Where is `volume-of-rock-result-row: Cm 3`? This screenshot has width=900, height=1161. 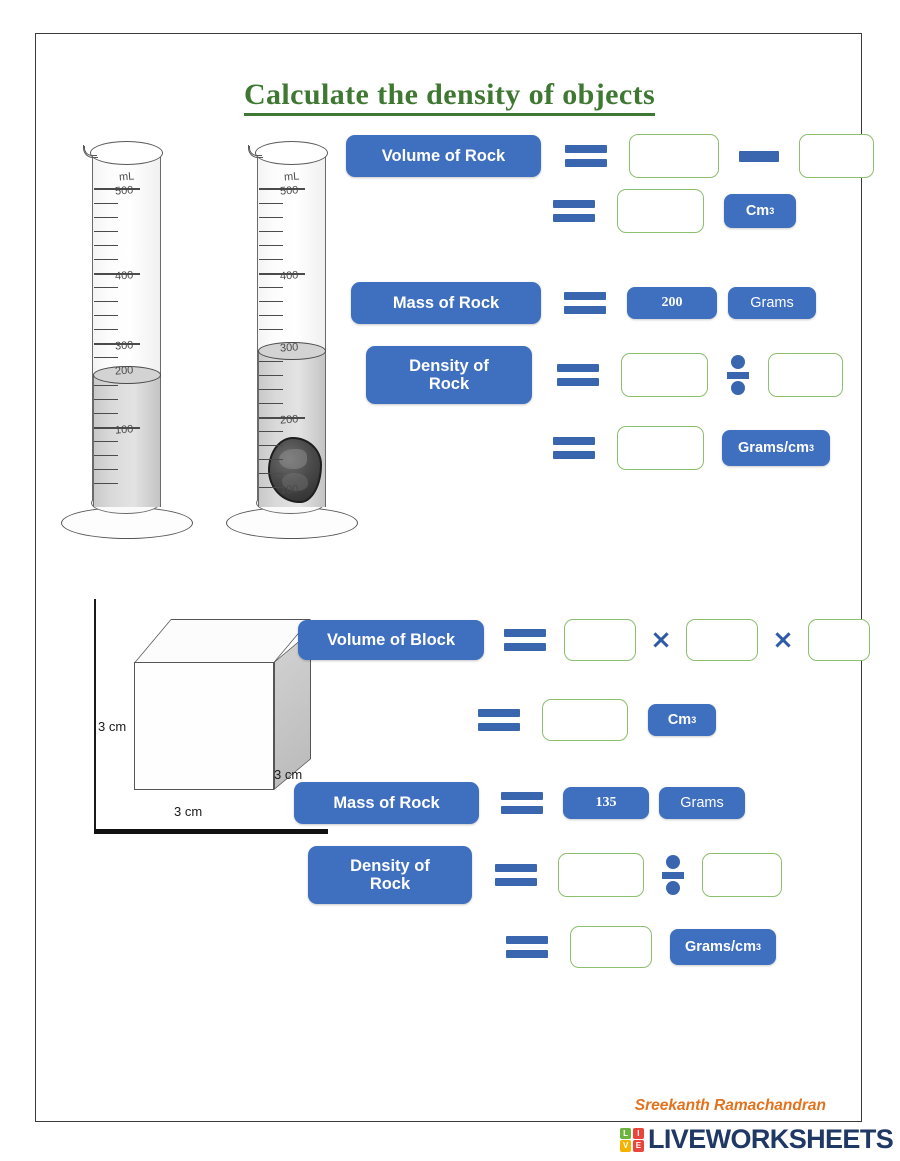 volume-of-rock-result-row: Cm 3 is located at coordinates (674, 211).